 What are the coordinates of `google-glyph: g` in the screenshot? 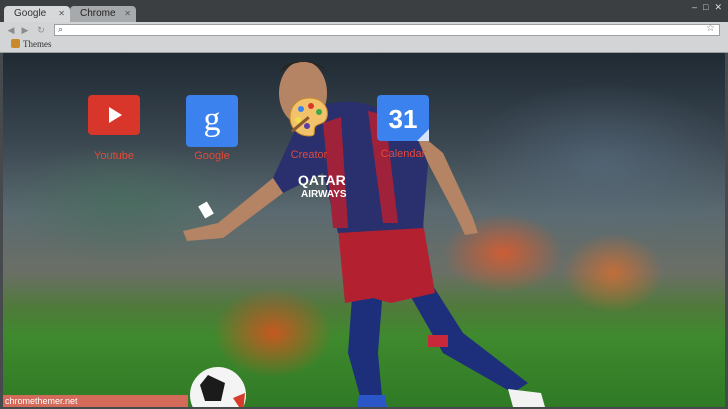 It's located at (212, 119).